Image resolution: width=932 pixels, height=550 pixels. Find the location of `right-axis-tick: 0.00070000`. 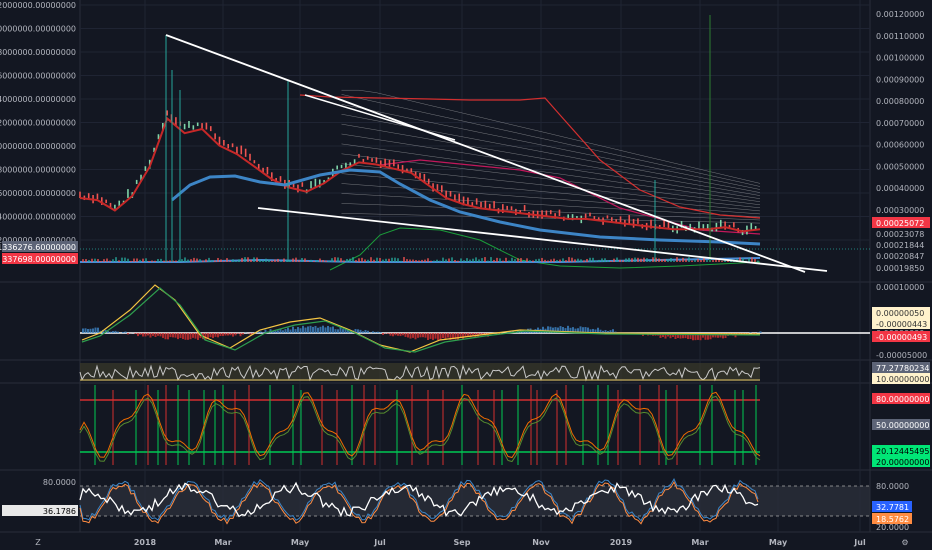

right-axis-tick: 0.00070000 is located at coordinates (900, 123).